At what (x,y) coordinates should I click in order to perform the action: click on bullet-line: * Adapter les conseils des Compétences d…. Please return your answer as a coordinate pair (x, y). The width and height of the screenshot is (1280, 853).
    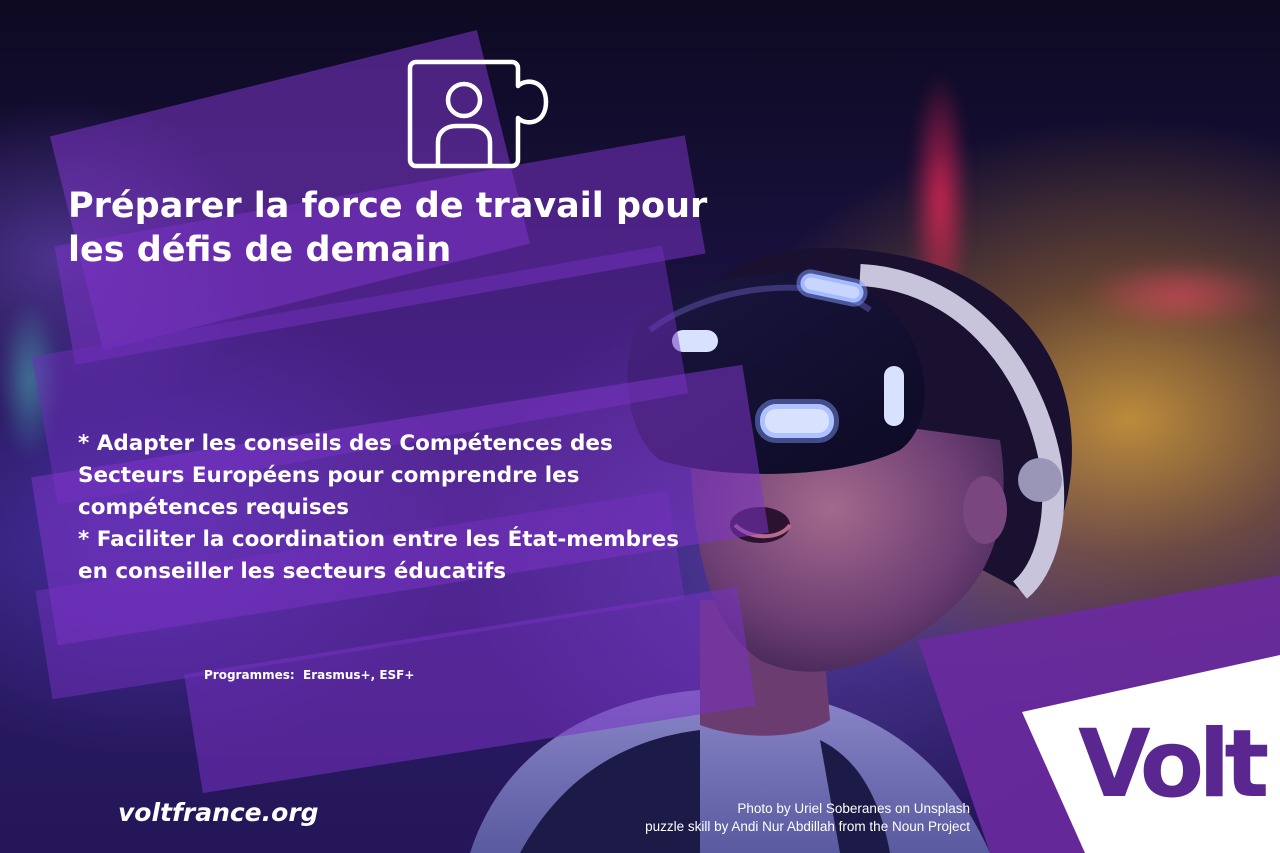
    Looking at the image, I should click on (345, 443).